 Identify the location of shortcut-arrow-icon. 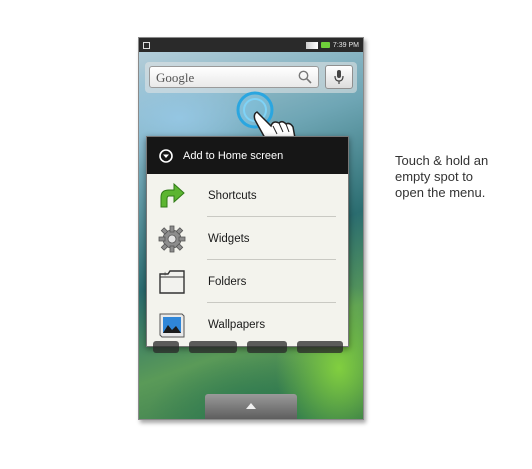
(172, 195).